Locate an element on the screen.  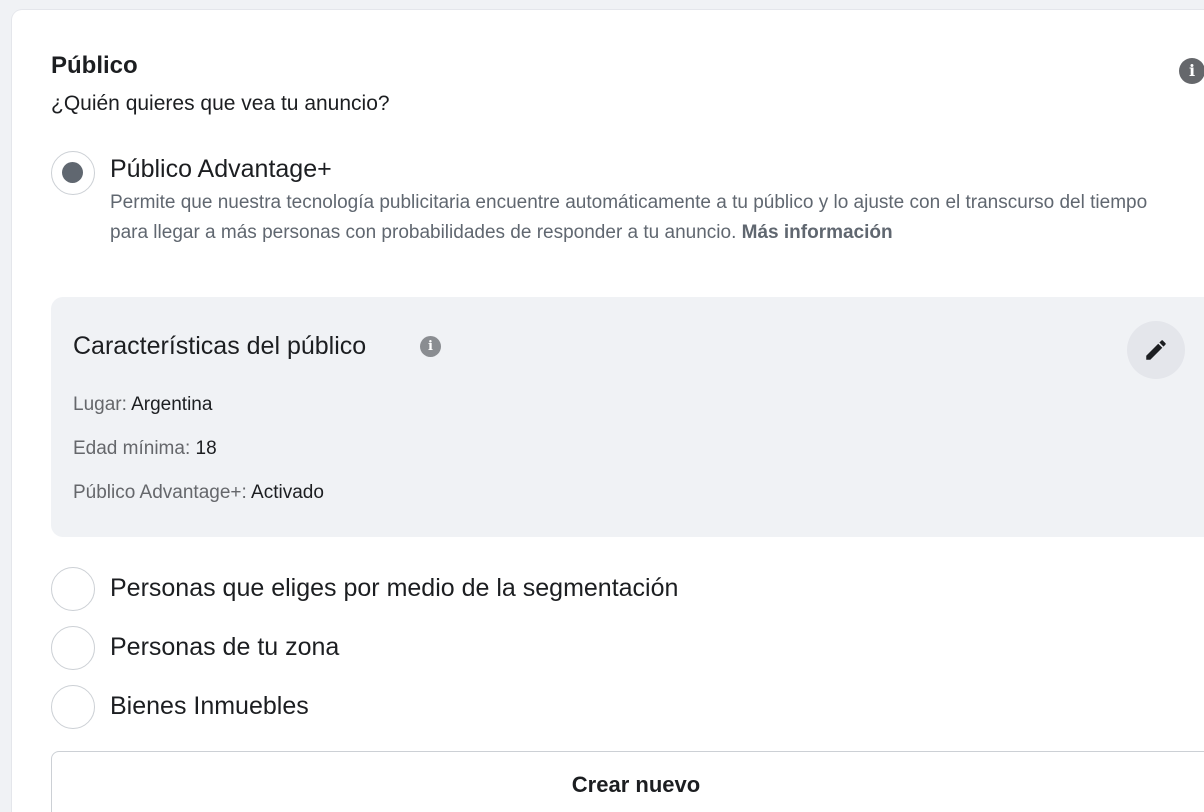
option-label-advantage: Público Advantage+ is located at coordinates (221, 169).